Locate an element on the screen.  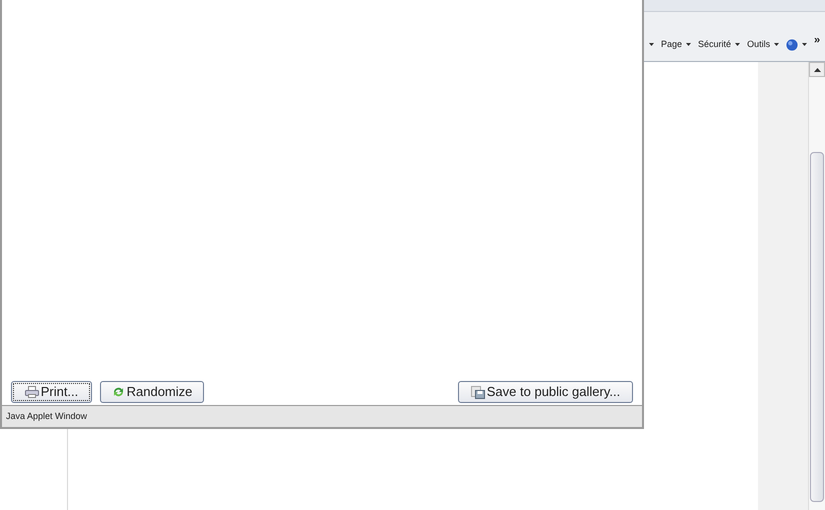
up-caret-icon is located at coordinates (817, 70).